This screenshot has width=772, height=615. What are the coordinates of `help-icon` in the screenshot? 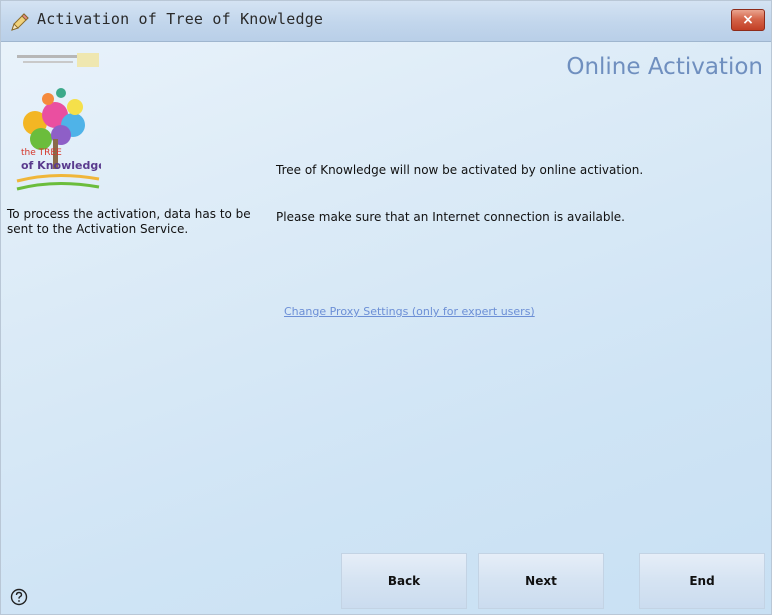 It's located at (19, 597).